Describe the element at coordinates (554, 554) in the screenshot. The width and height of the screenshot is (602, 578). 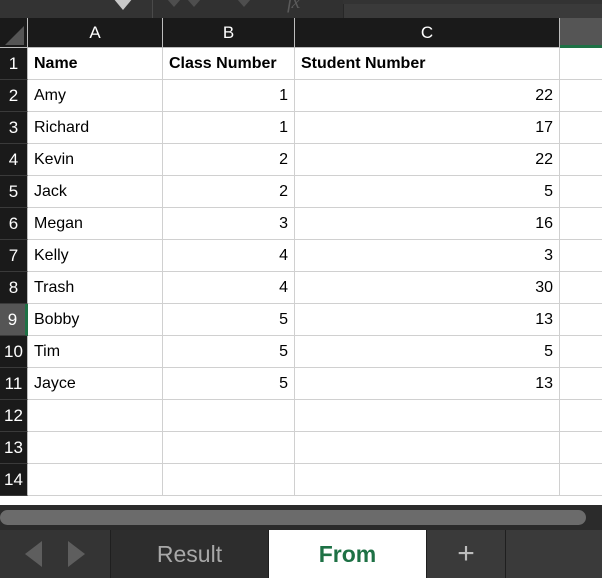
I see `tab-bar-filler` at that location.